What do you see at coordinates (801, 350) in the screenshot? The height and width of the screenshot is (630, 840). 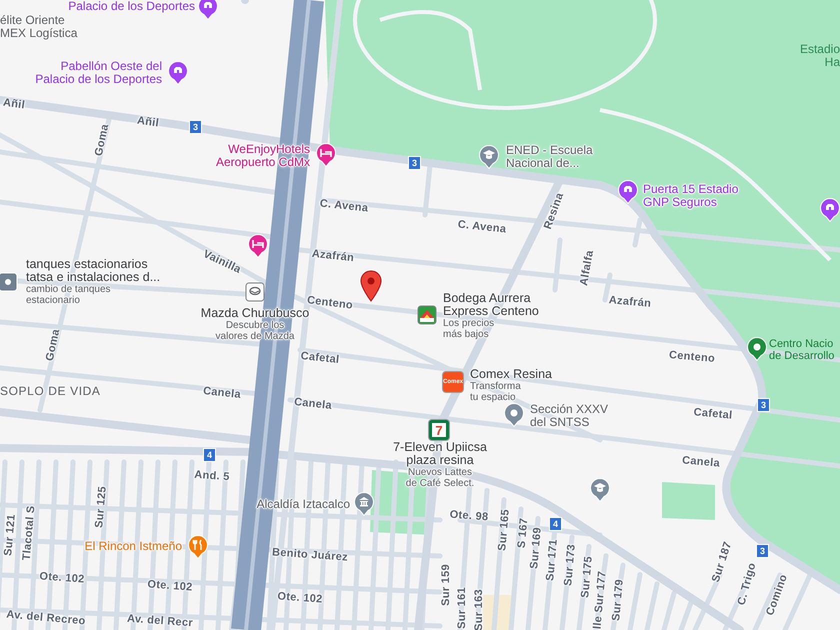 I see `place-label: Centro Nacio de Desarrollo` at bounding box center [801, 350].